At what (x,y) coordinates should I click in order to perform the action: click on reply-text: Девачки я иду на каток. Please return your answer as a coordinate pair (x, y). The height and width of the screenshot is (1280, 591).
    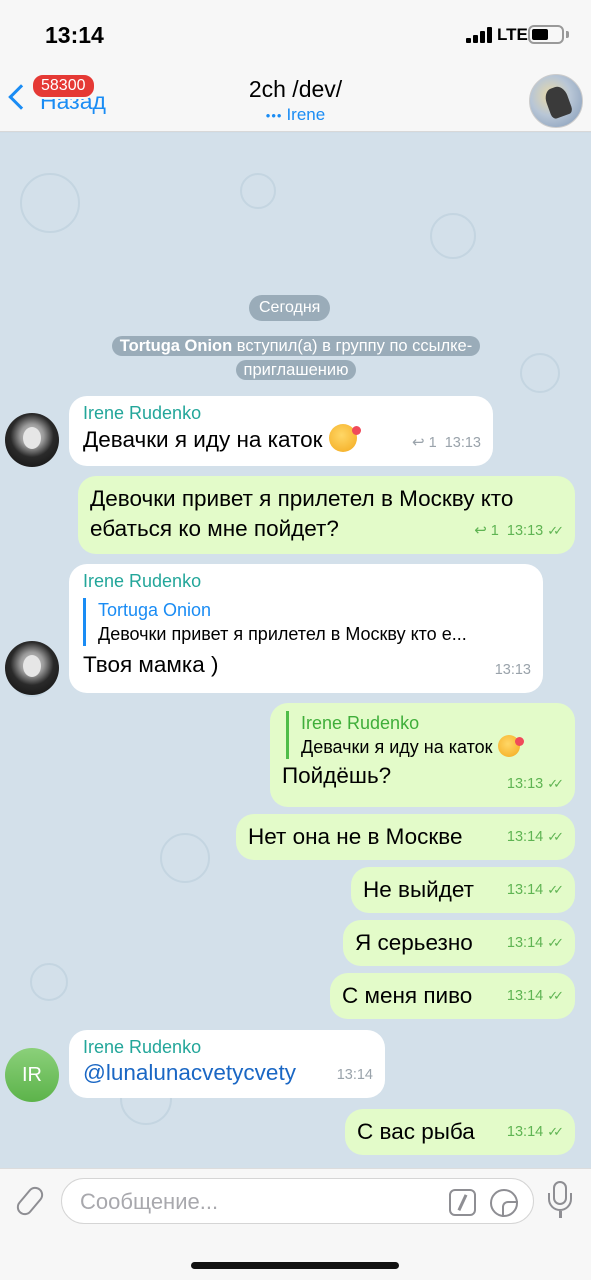
    Looking at the image, I should click on (432, 747).